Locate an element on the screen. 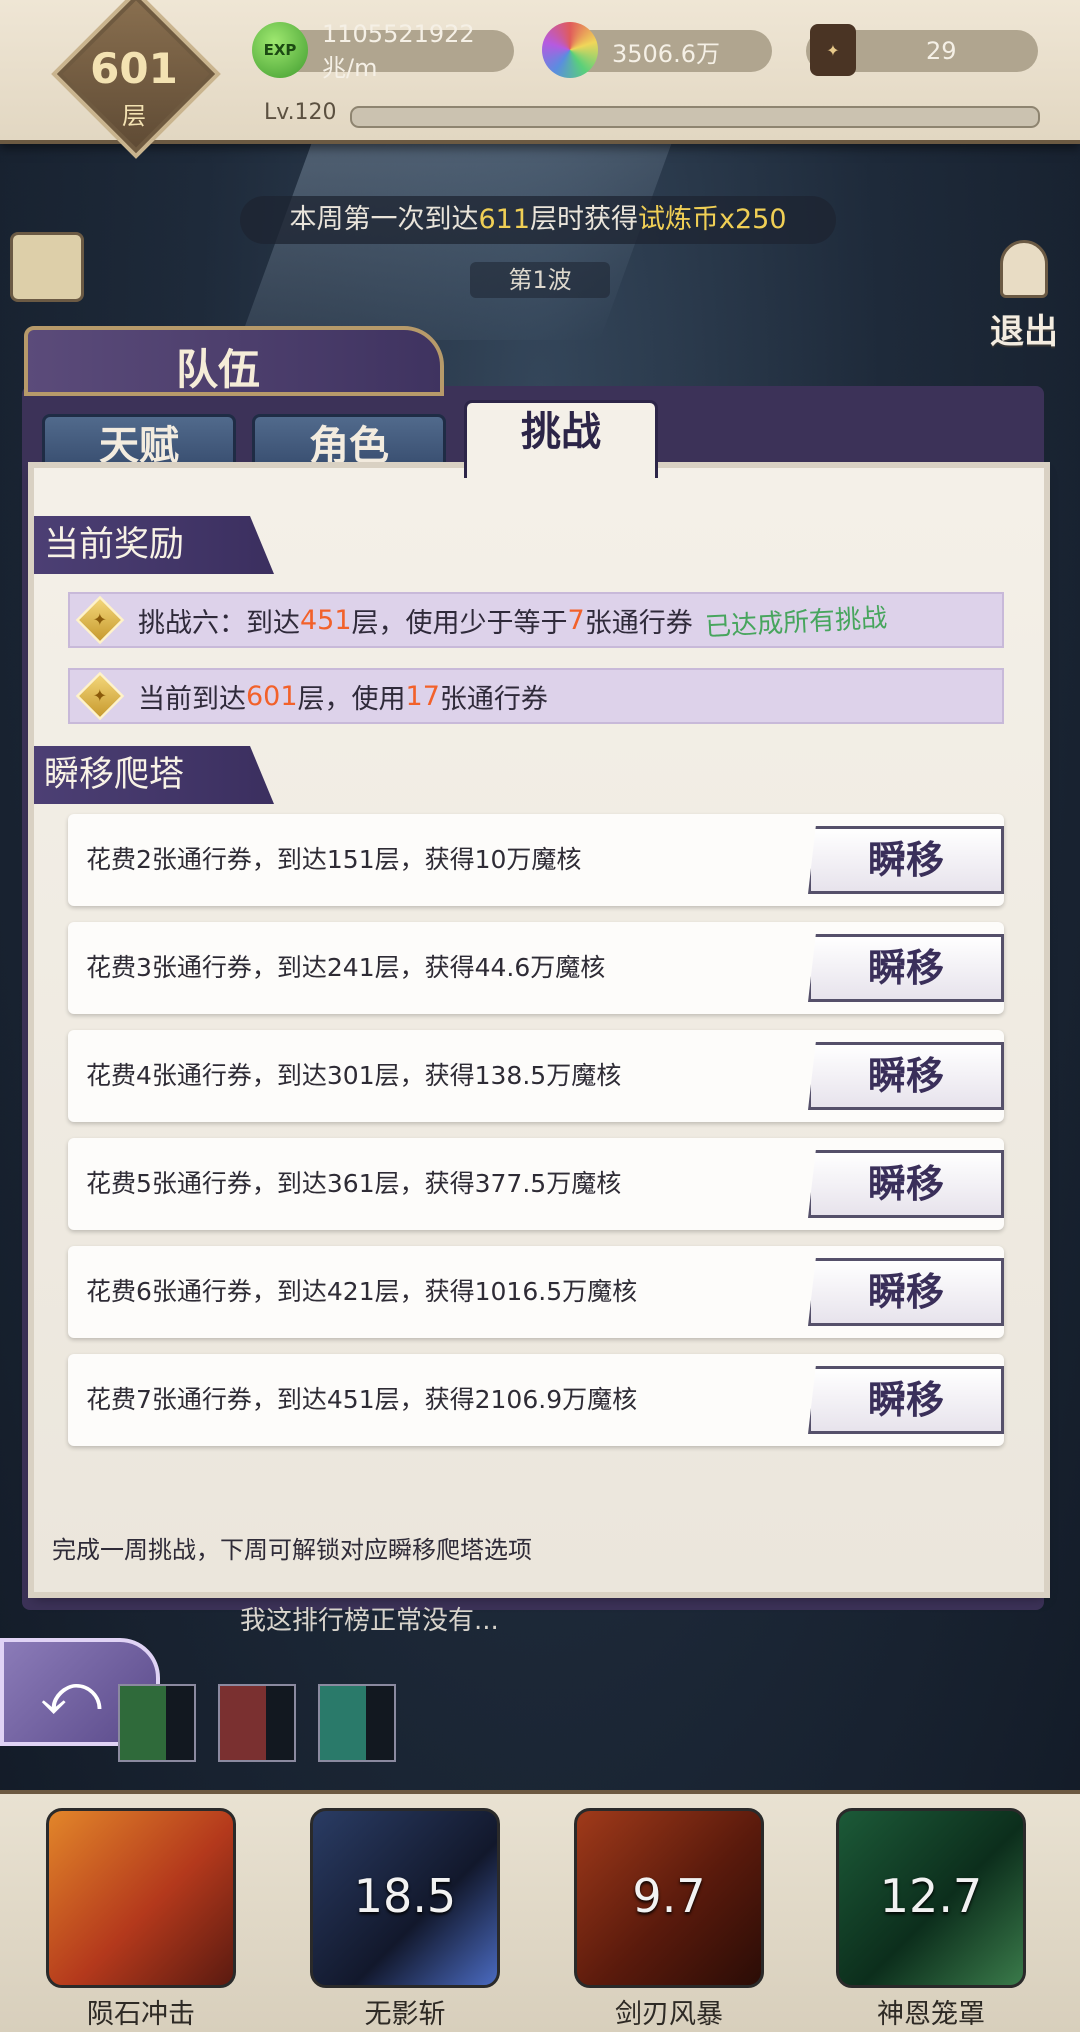 This screenshot has width=1080, height=2032. skill-cooldown: 9.7 is located at coordinates (669, 1896).